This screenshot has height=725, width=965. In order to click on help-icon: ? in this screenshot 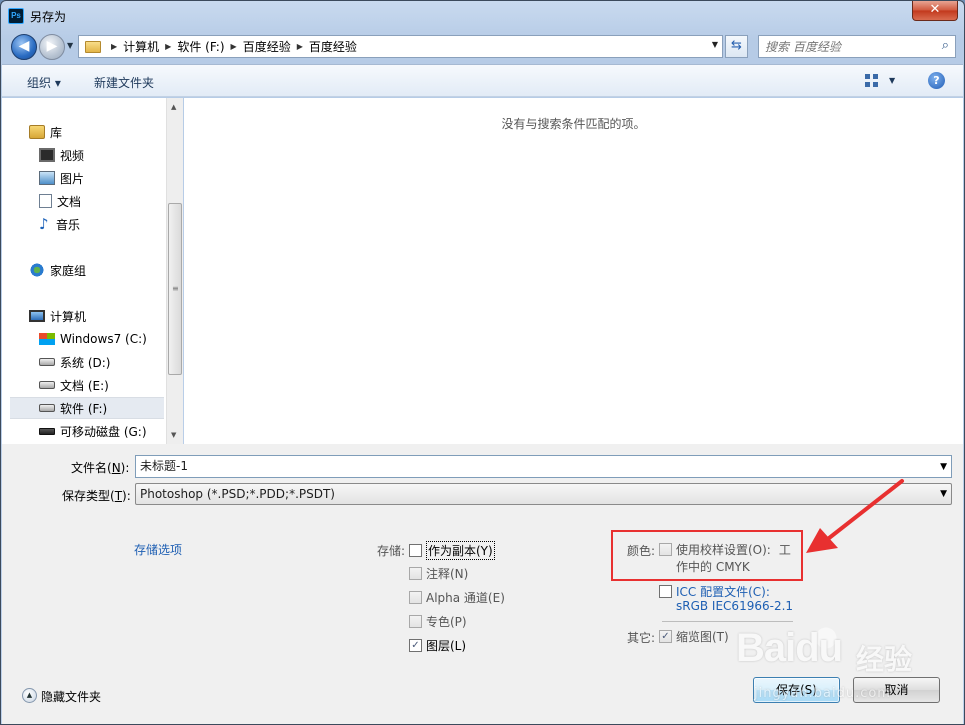, I will do `click(936, 80)`.